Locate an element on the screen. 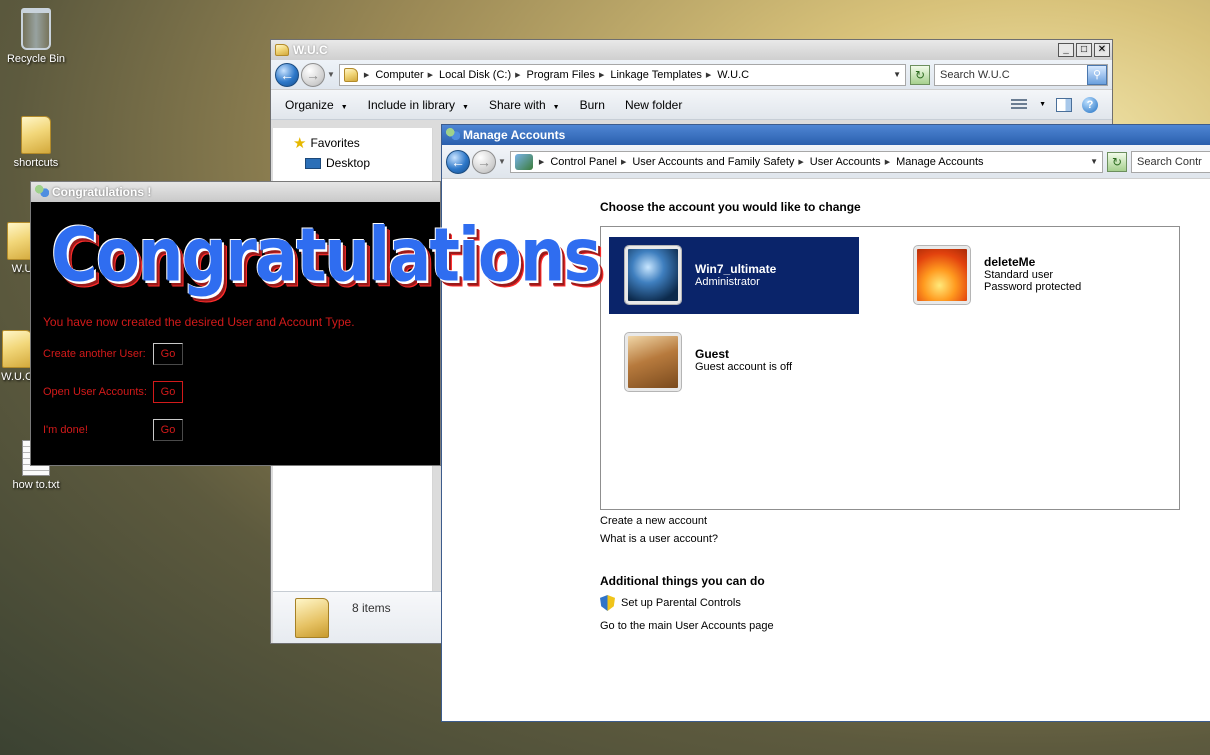 The height and width of the screenshot is (755, 1210). burn-button: Burn is located at coordinates (592, 105).